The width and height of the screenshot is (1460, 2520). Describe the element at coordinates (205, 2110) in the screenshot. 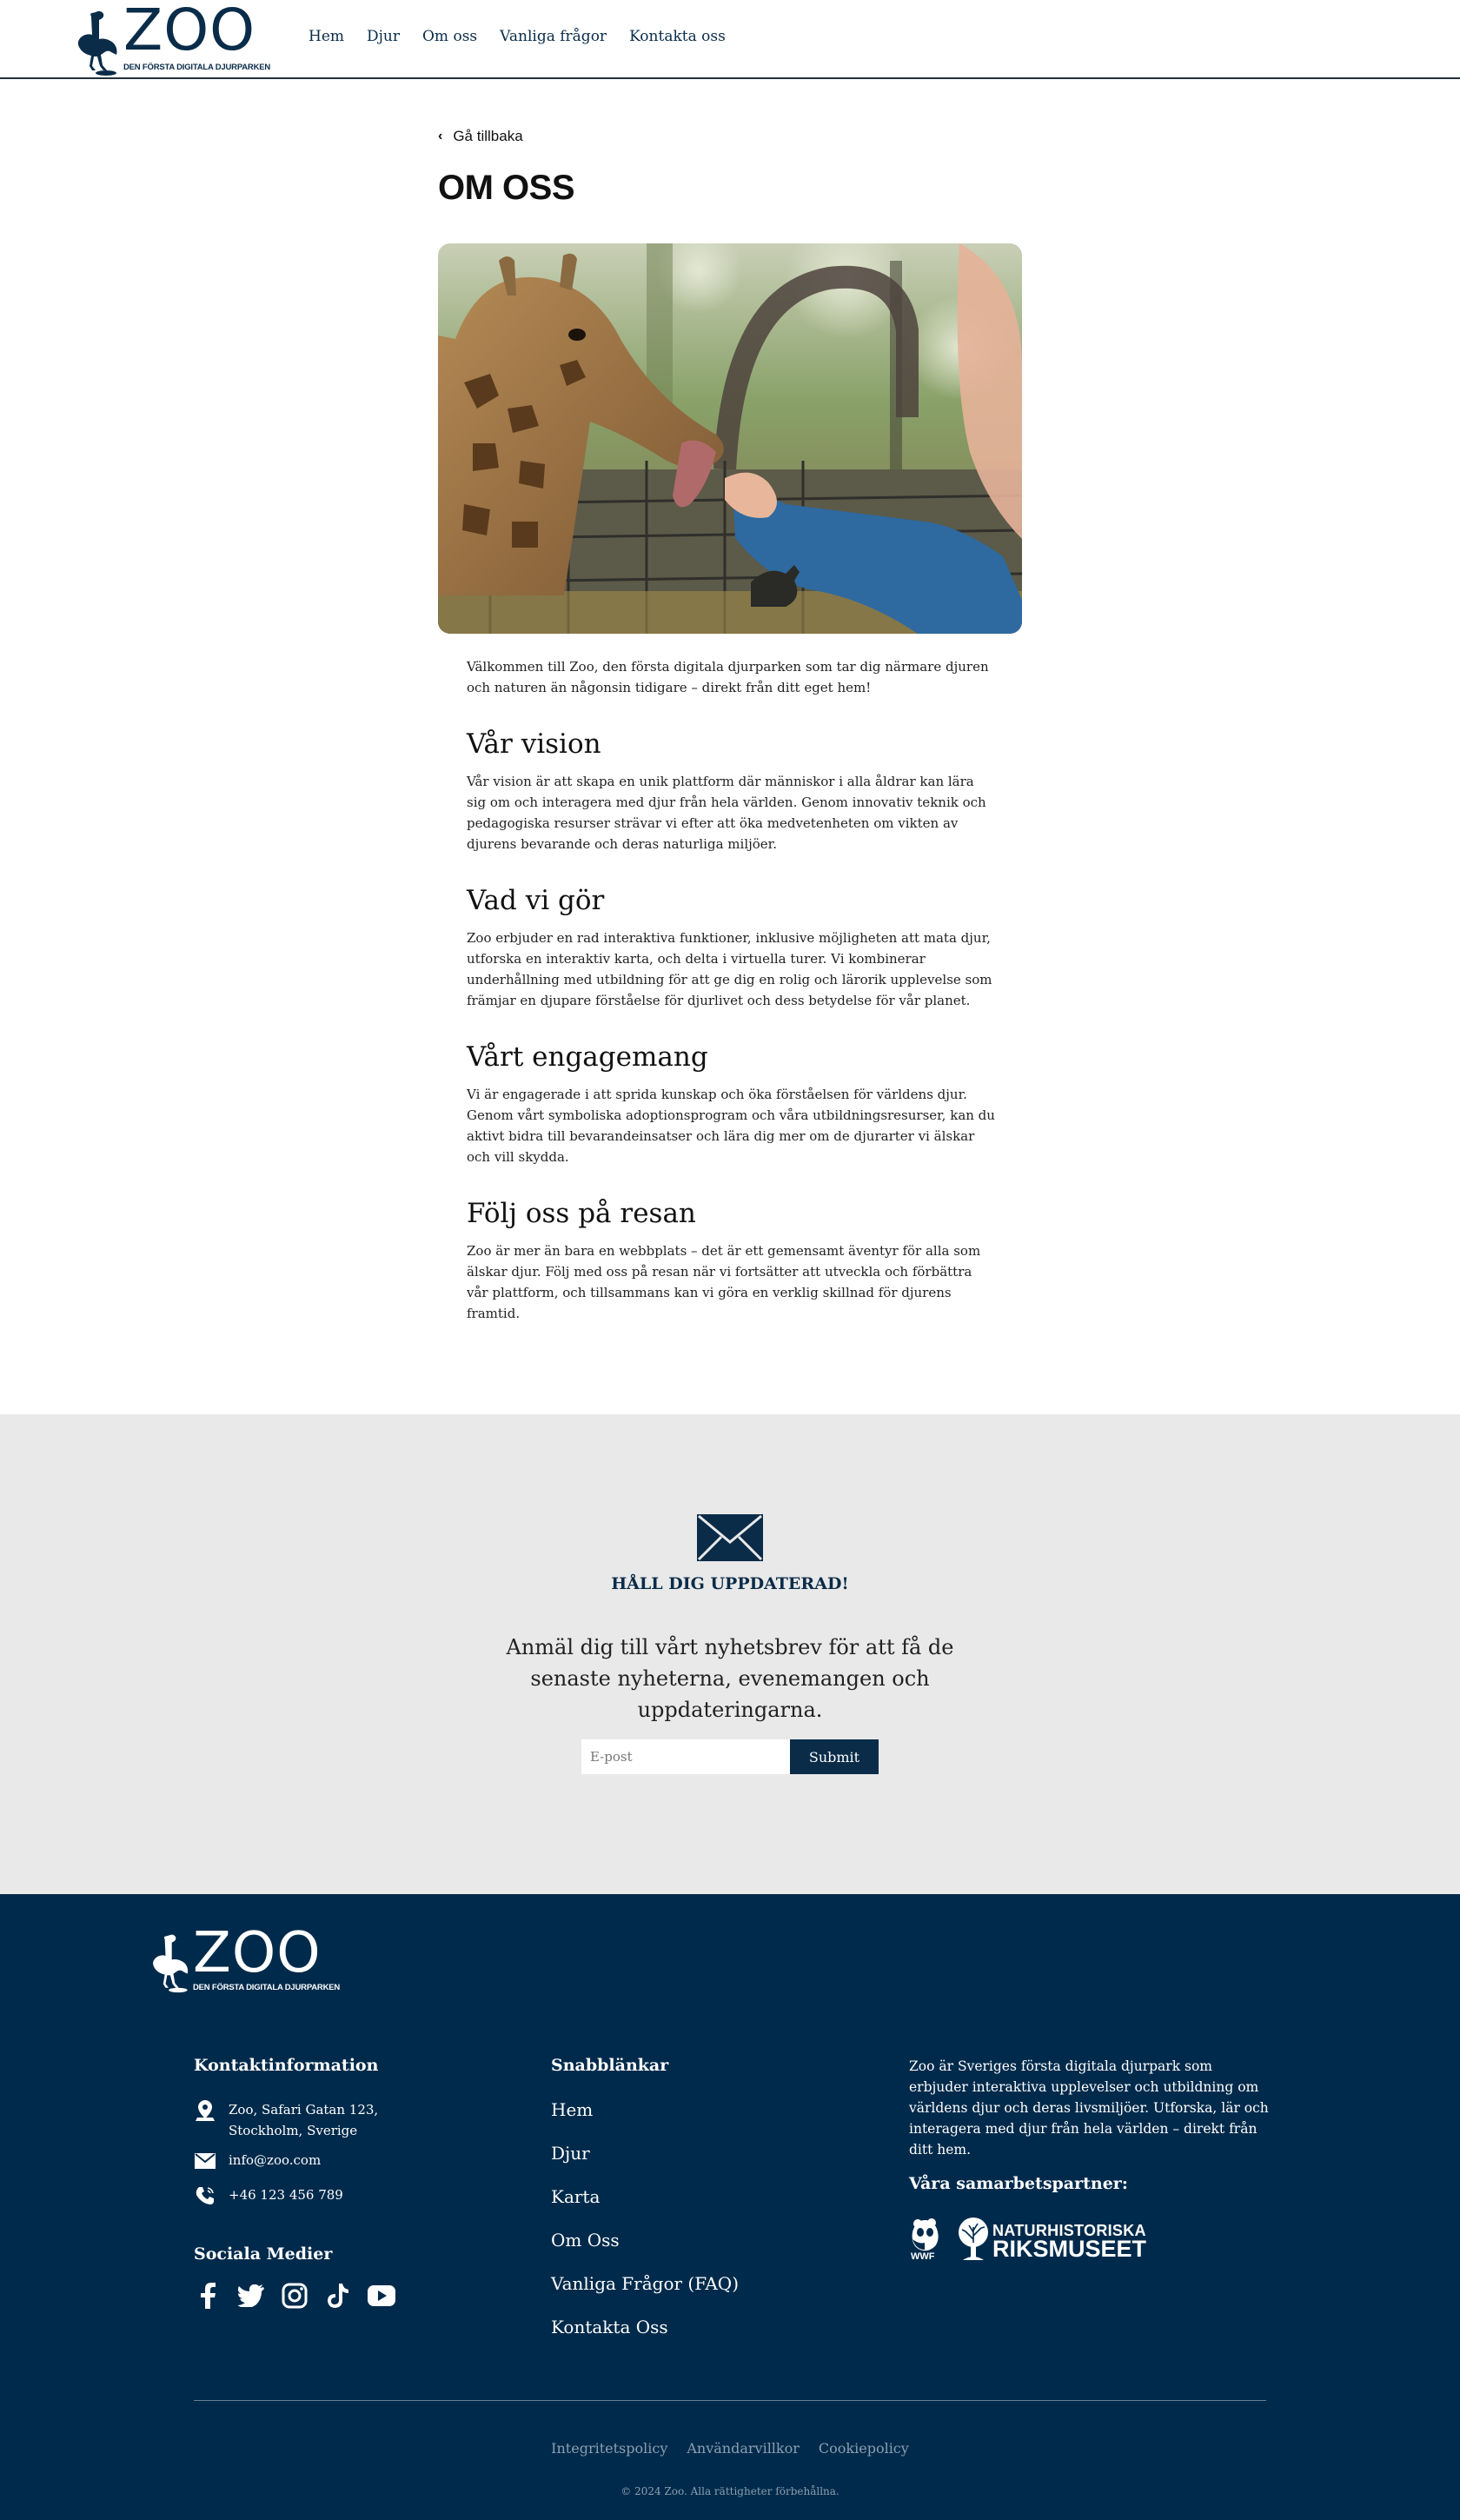

I see `location-pin-icon` at that location.